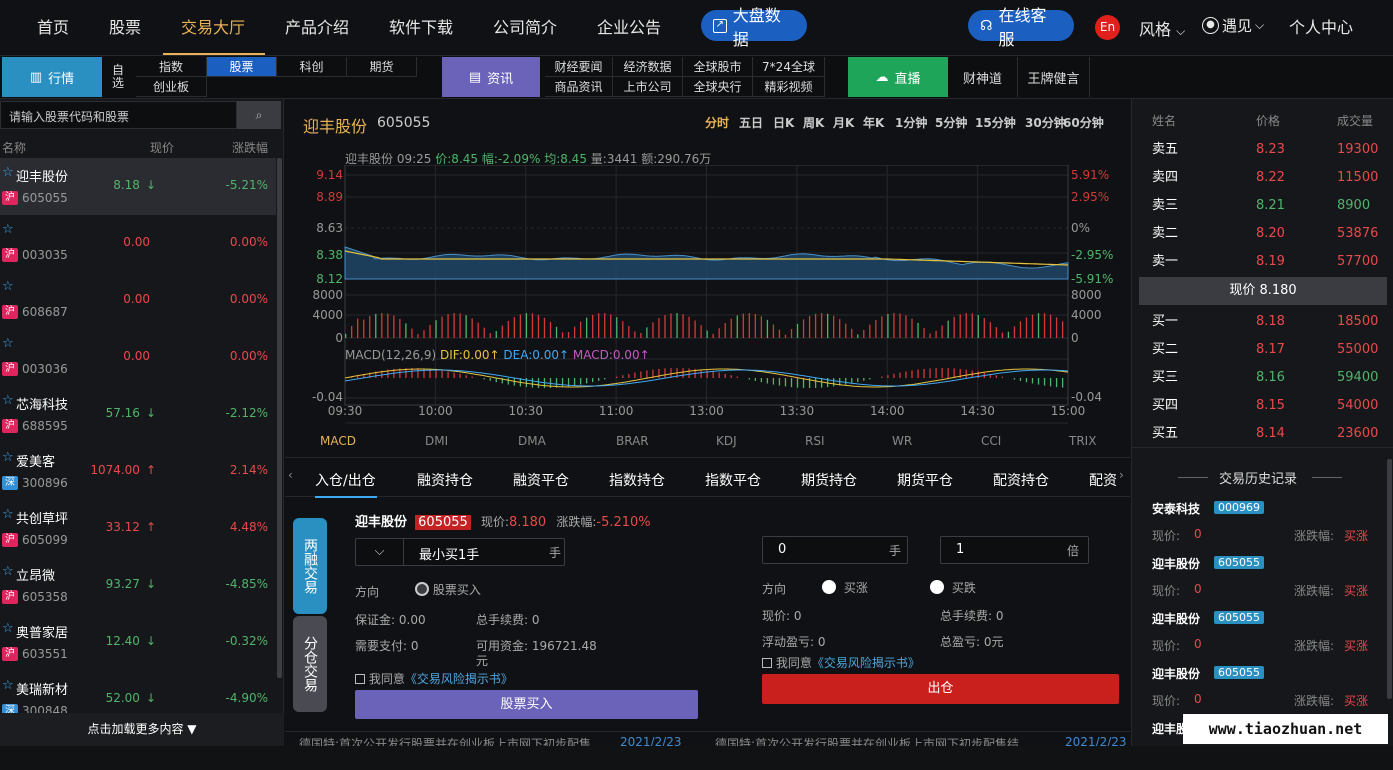 The height and width of the screenshot is (770, 1393). What do you see at coordinates (1262, 234) in the screenshot?
I see `orderbook-row: 卖二8.2053876` at bounding box center [1262, 234].